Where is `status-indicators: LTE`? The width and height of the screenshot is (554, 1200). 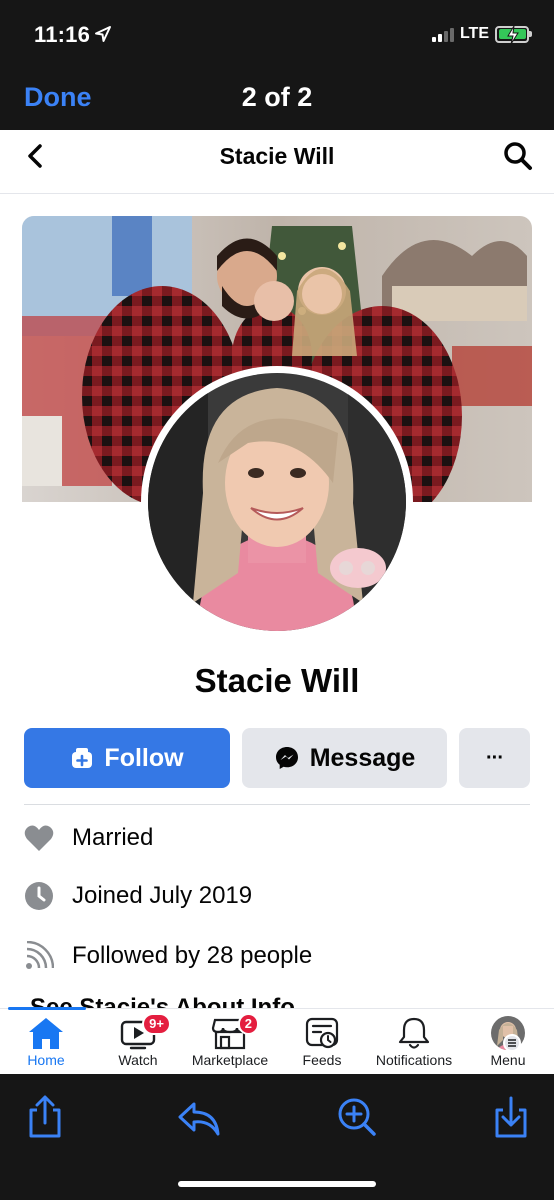
status-indicators: LTE is located at coordinates (481, 34).